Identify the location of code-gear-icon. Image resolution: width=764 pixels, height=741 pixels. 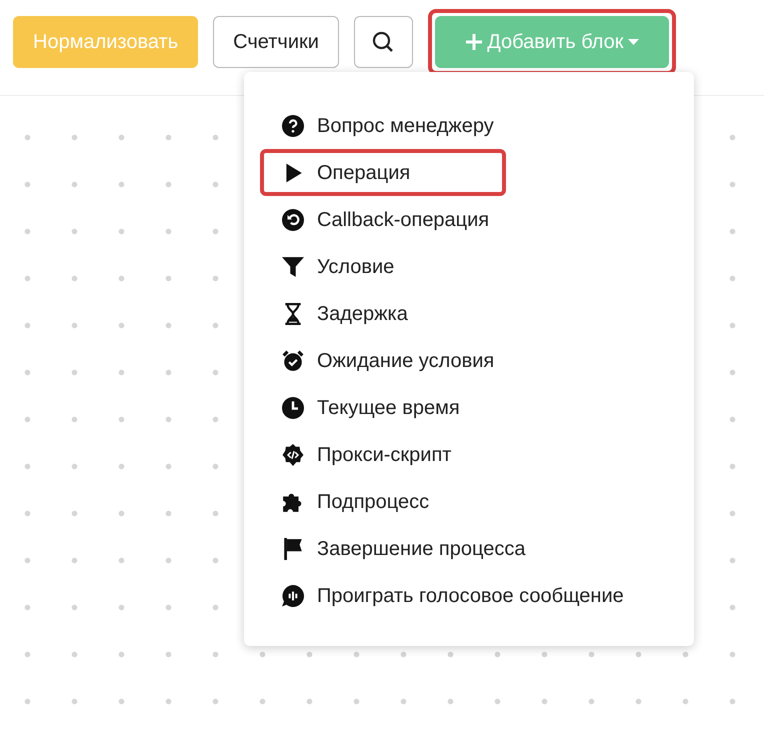
(293, 455).